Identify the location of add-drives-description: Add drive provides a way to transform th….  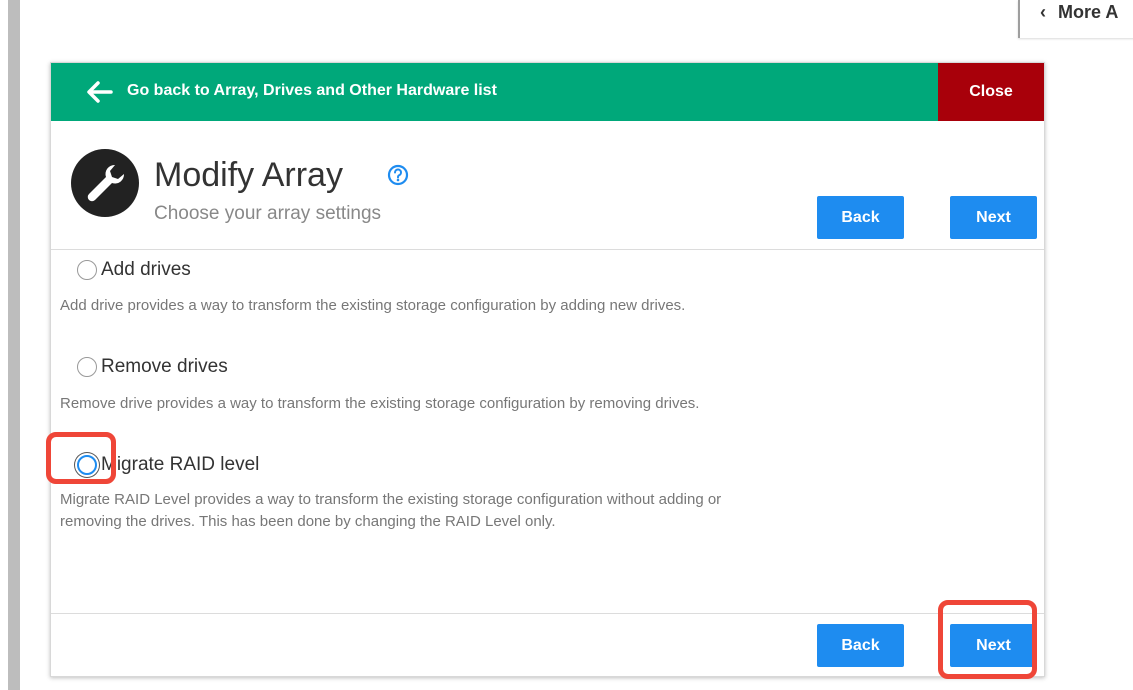
(373, 305).